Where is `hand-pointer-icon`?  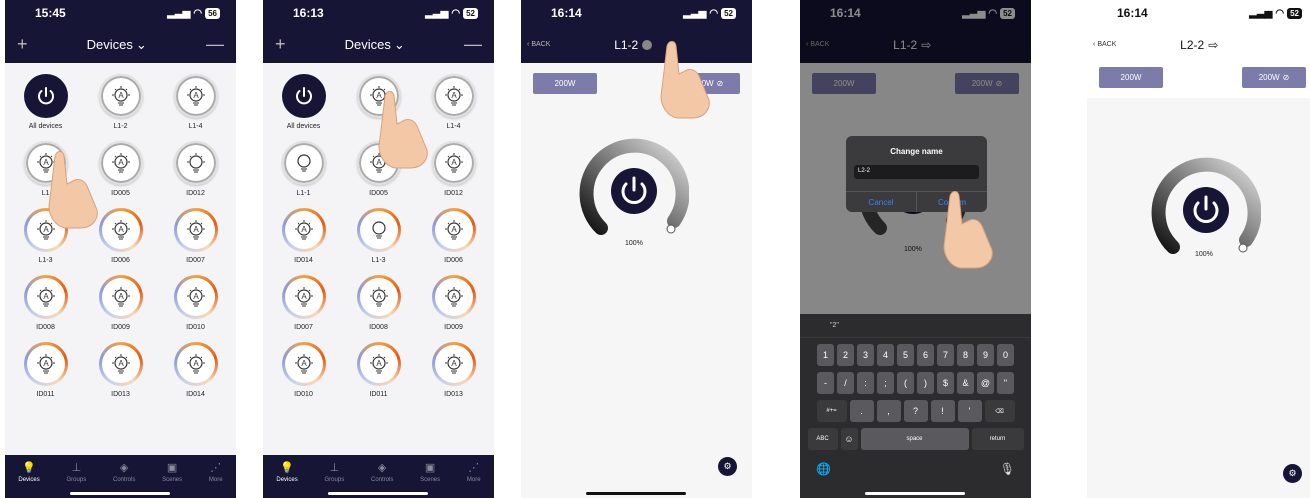 hand-pointer-icon is located at coordinates (403, 130).